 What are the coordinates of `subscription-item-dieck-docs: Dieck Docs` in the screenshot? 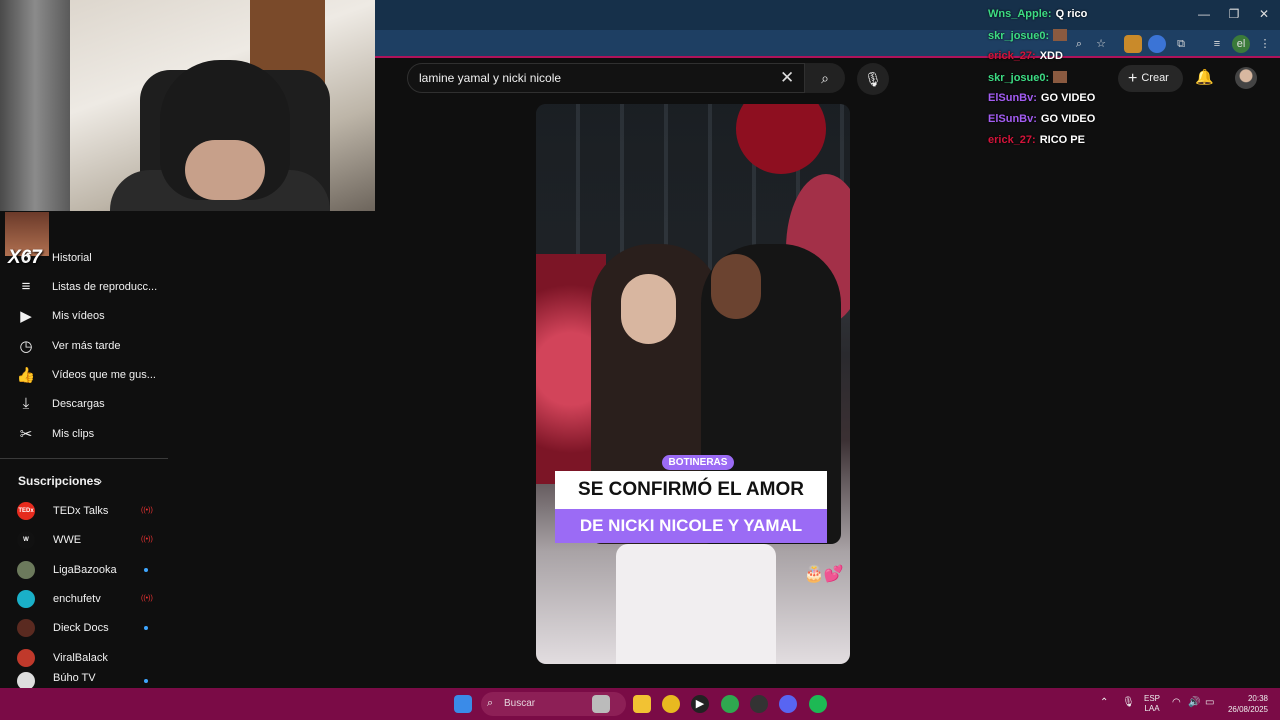 It's located at (84, 627).